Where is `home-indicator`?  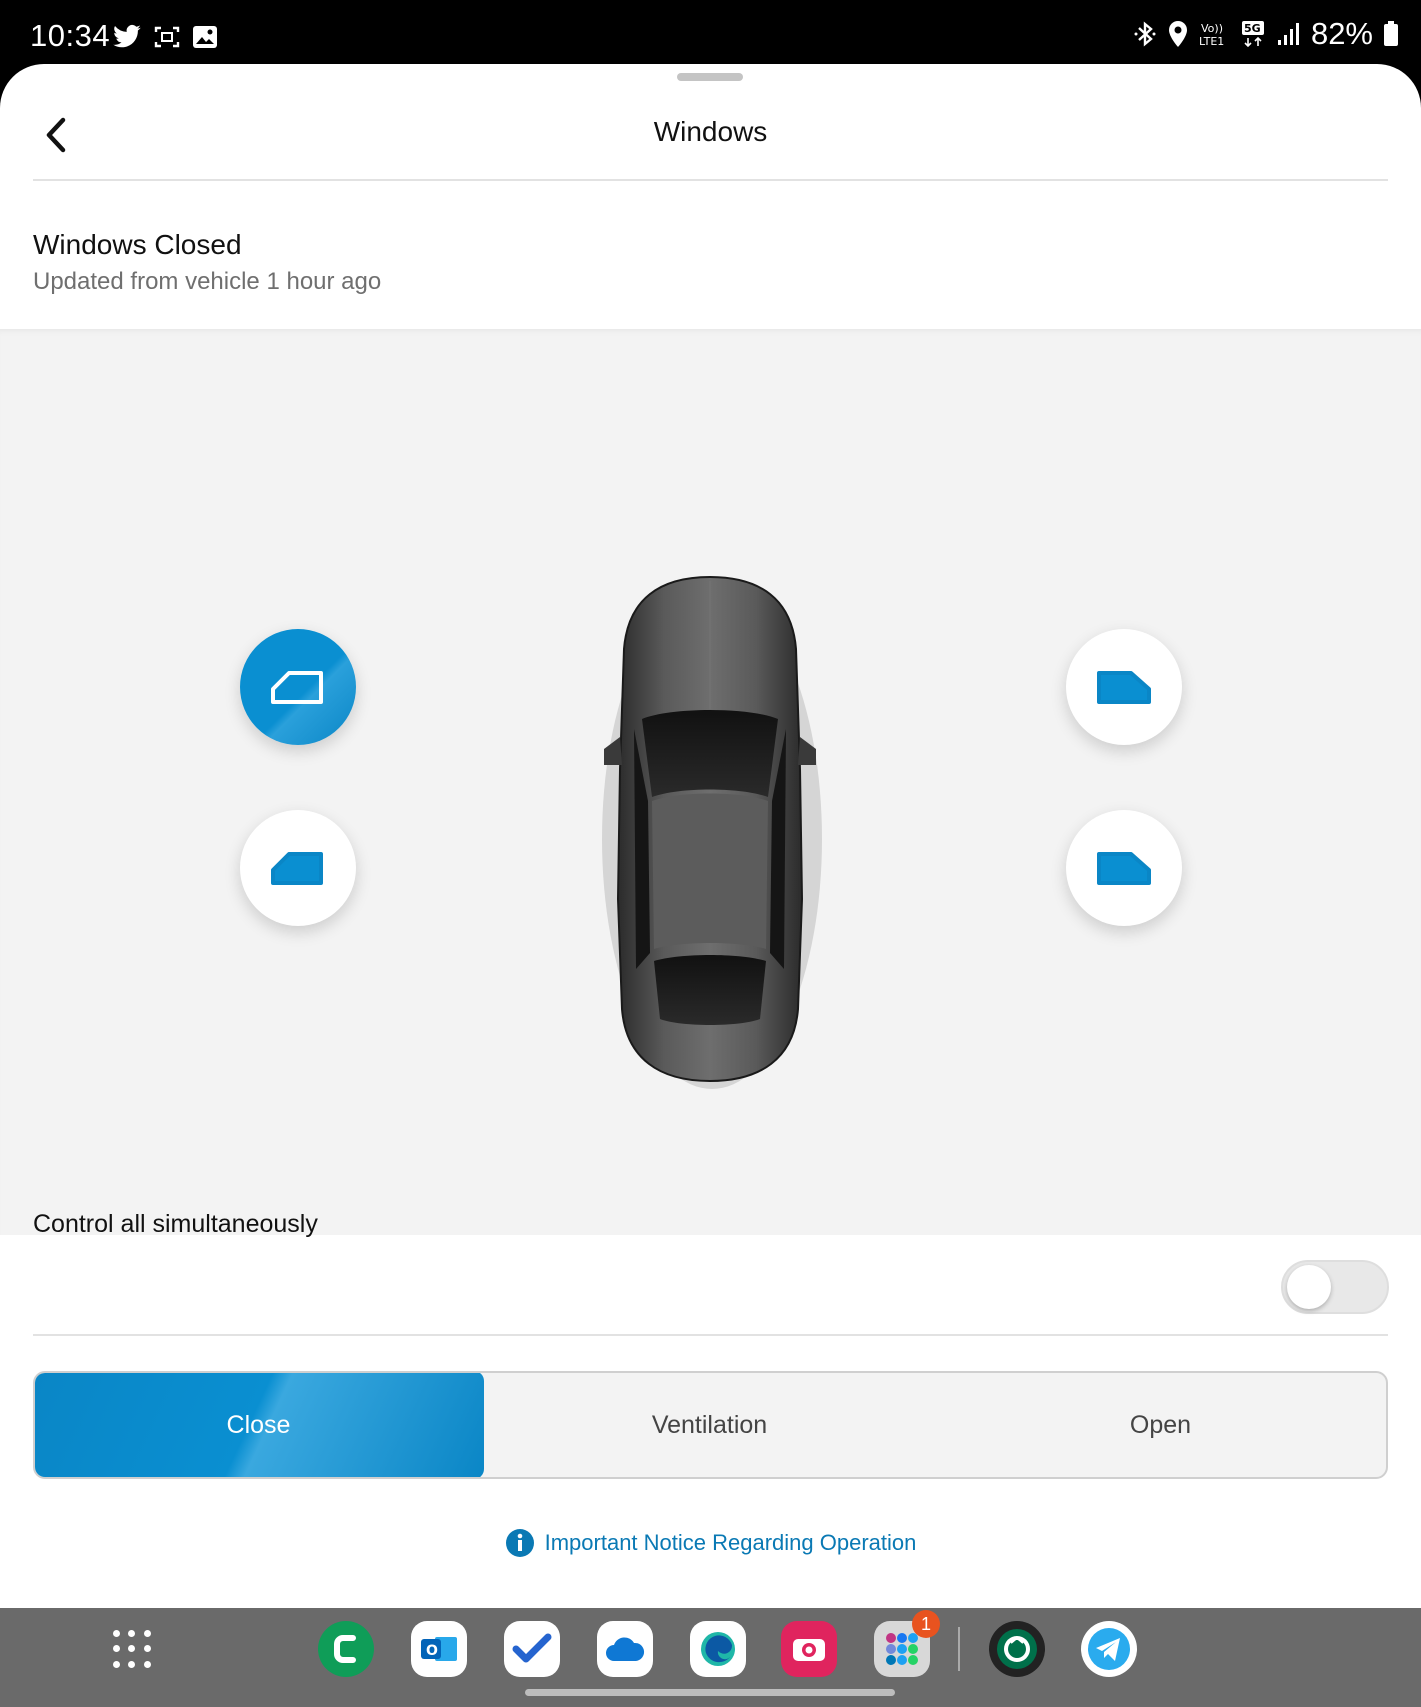
home-indicator is located at coordinates (710, 1692).